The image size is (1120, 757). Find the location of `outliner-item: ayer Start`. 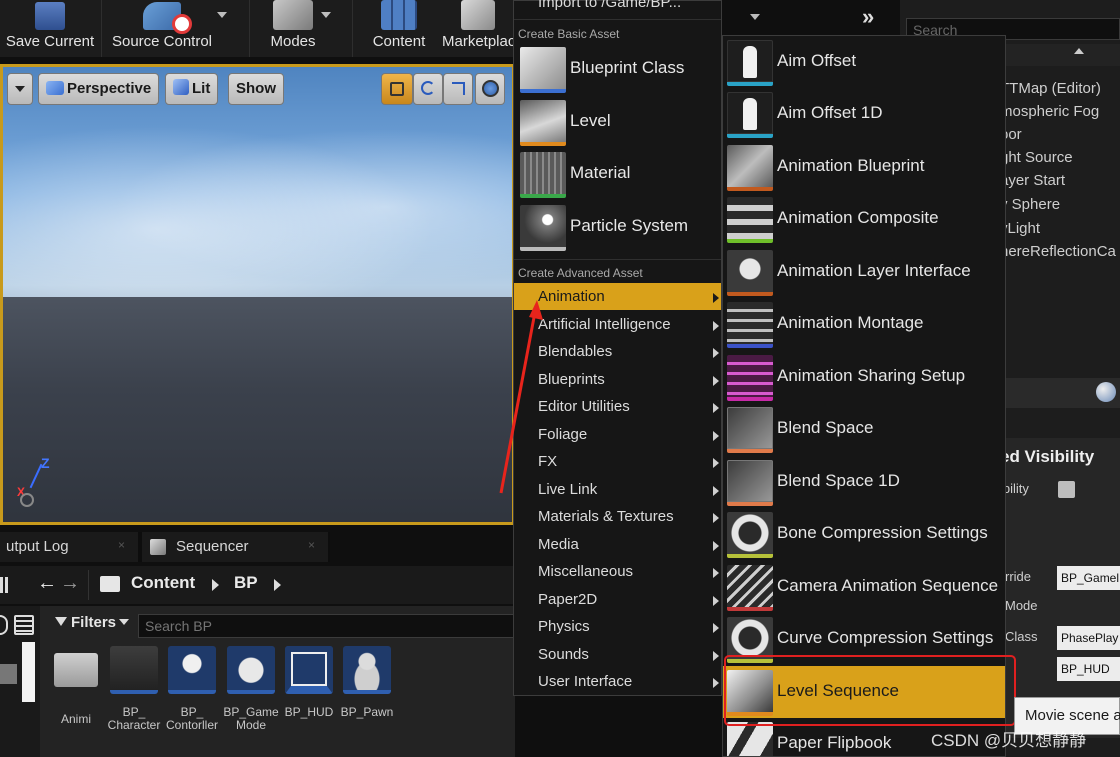

outliner-item: ayer Start is located at coordinates (1032, 180).